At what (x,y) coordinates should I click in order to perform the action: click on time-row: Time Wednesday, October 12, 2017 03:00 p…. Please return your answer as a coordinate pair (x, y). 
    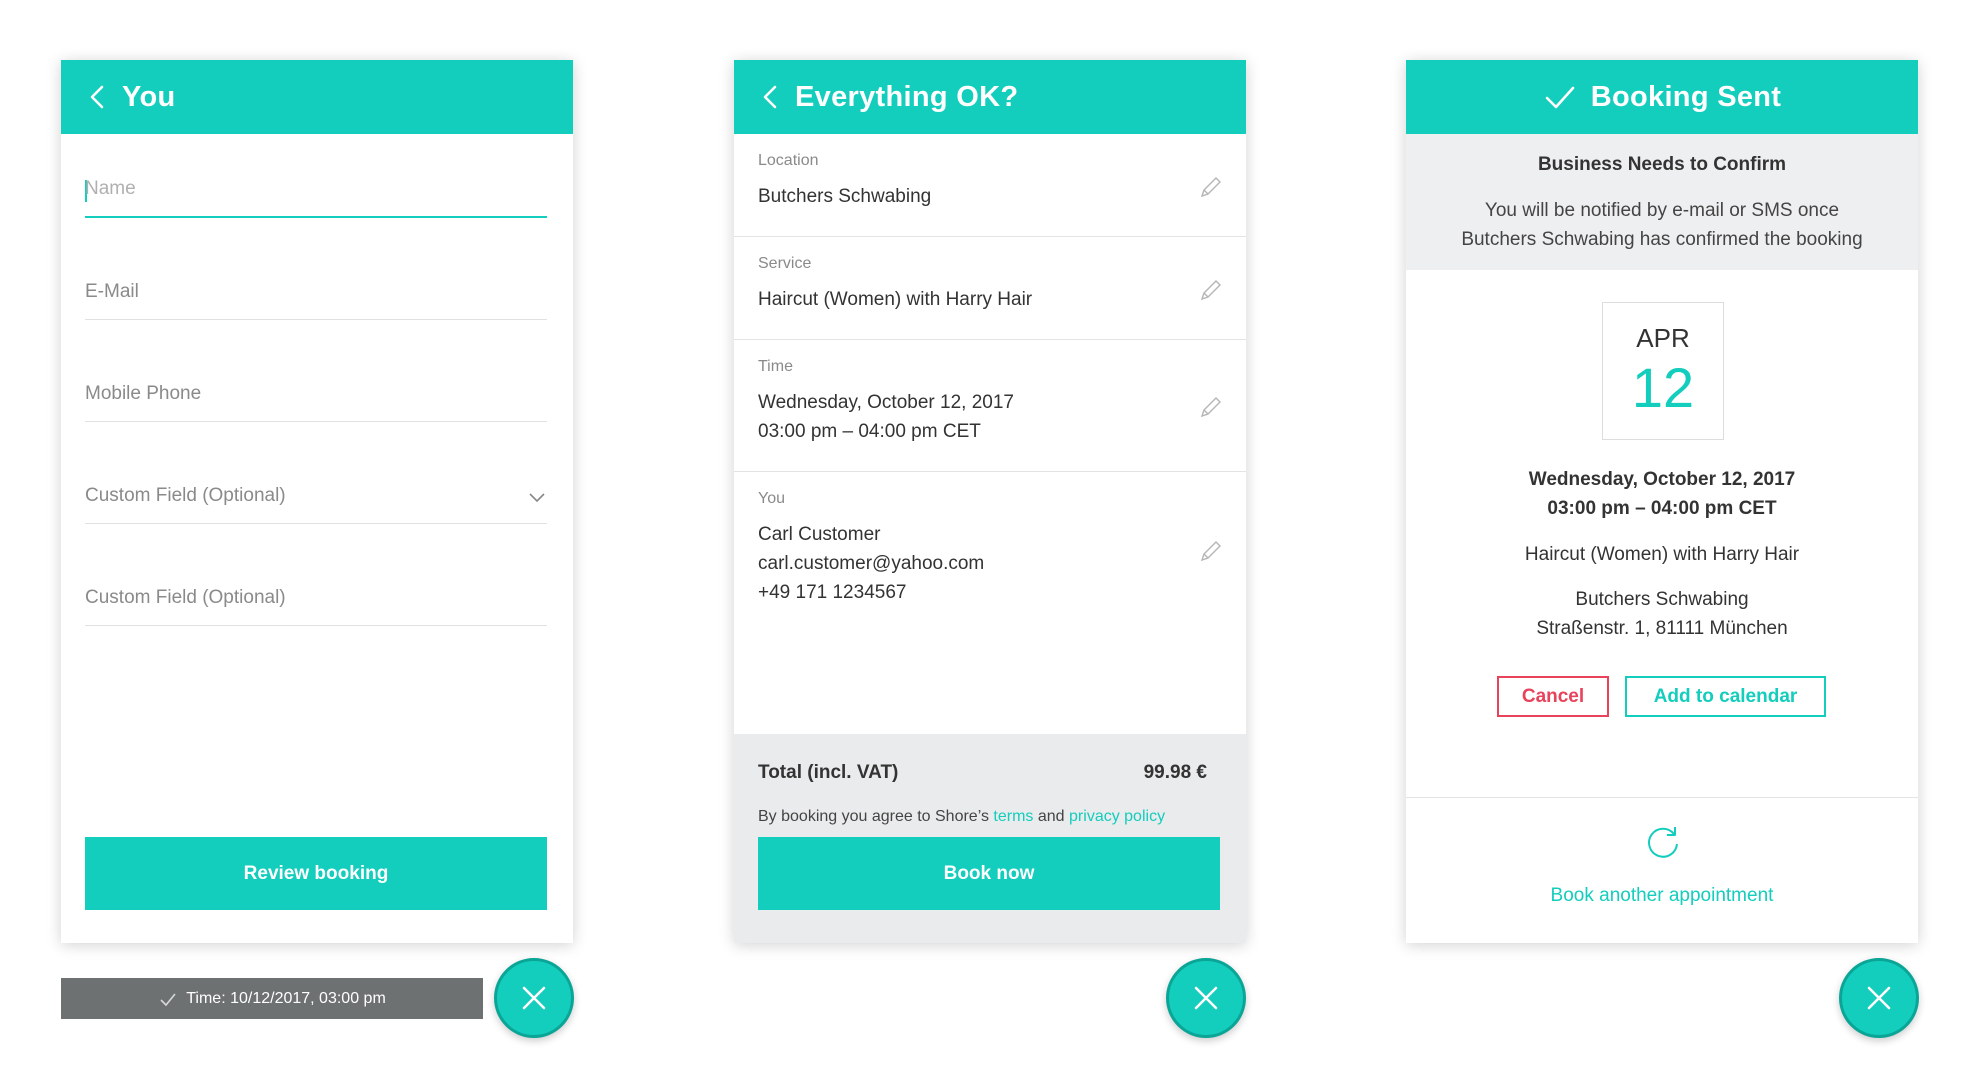
    Looking at the image, I should click on (990, 406).